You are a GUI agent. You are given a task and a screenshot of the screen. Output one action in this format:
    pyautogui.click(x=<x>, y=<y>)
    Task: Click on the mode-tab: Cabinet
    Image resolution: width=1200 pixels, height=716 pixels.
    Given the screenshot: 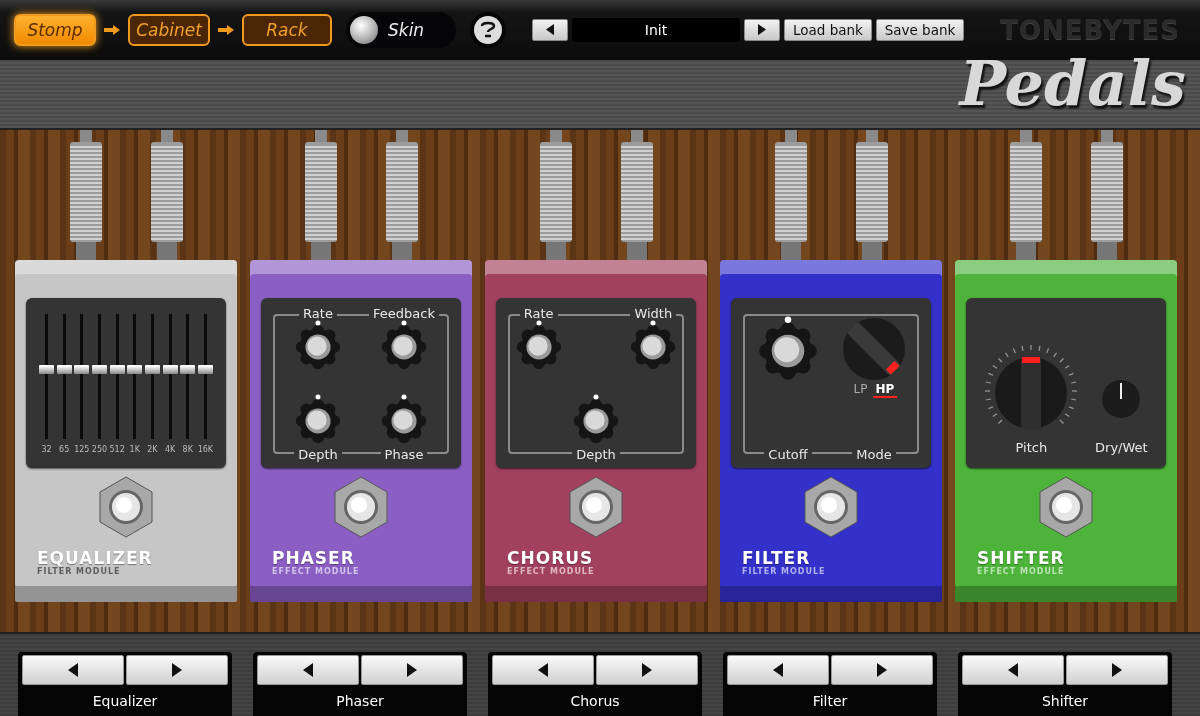 What is the action you would take?
    pyautogui.click(x=169, y=30)
    